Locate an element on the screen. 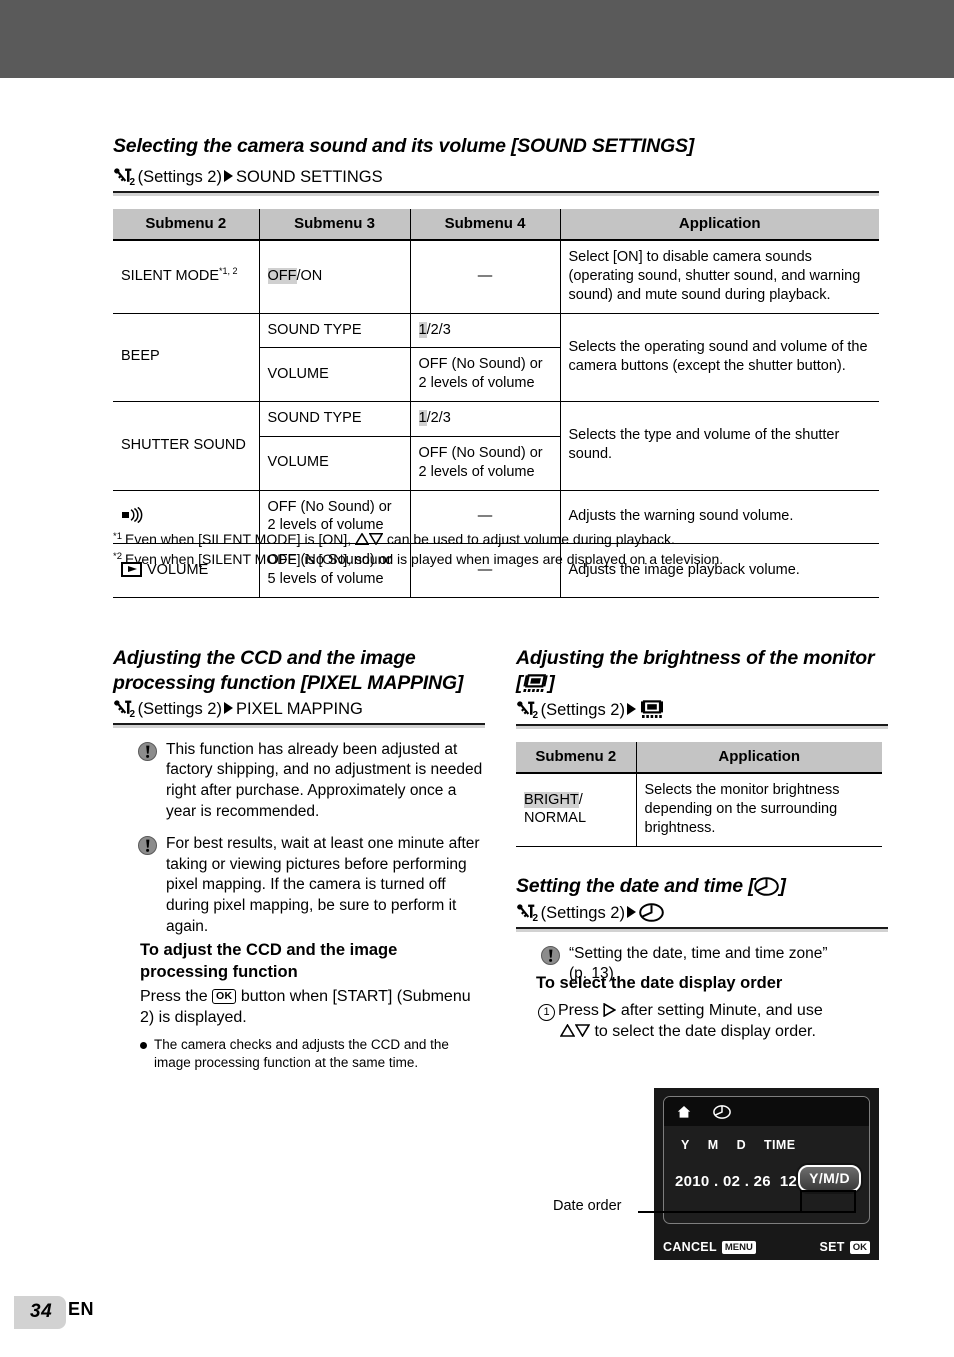 This screenshot has height=1357, width=954. section4-title-prefix: Setting the date and time [ is located at coordinates (635, 886).